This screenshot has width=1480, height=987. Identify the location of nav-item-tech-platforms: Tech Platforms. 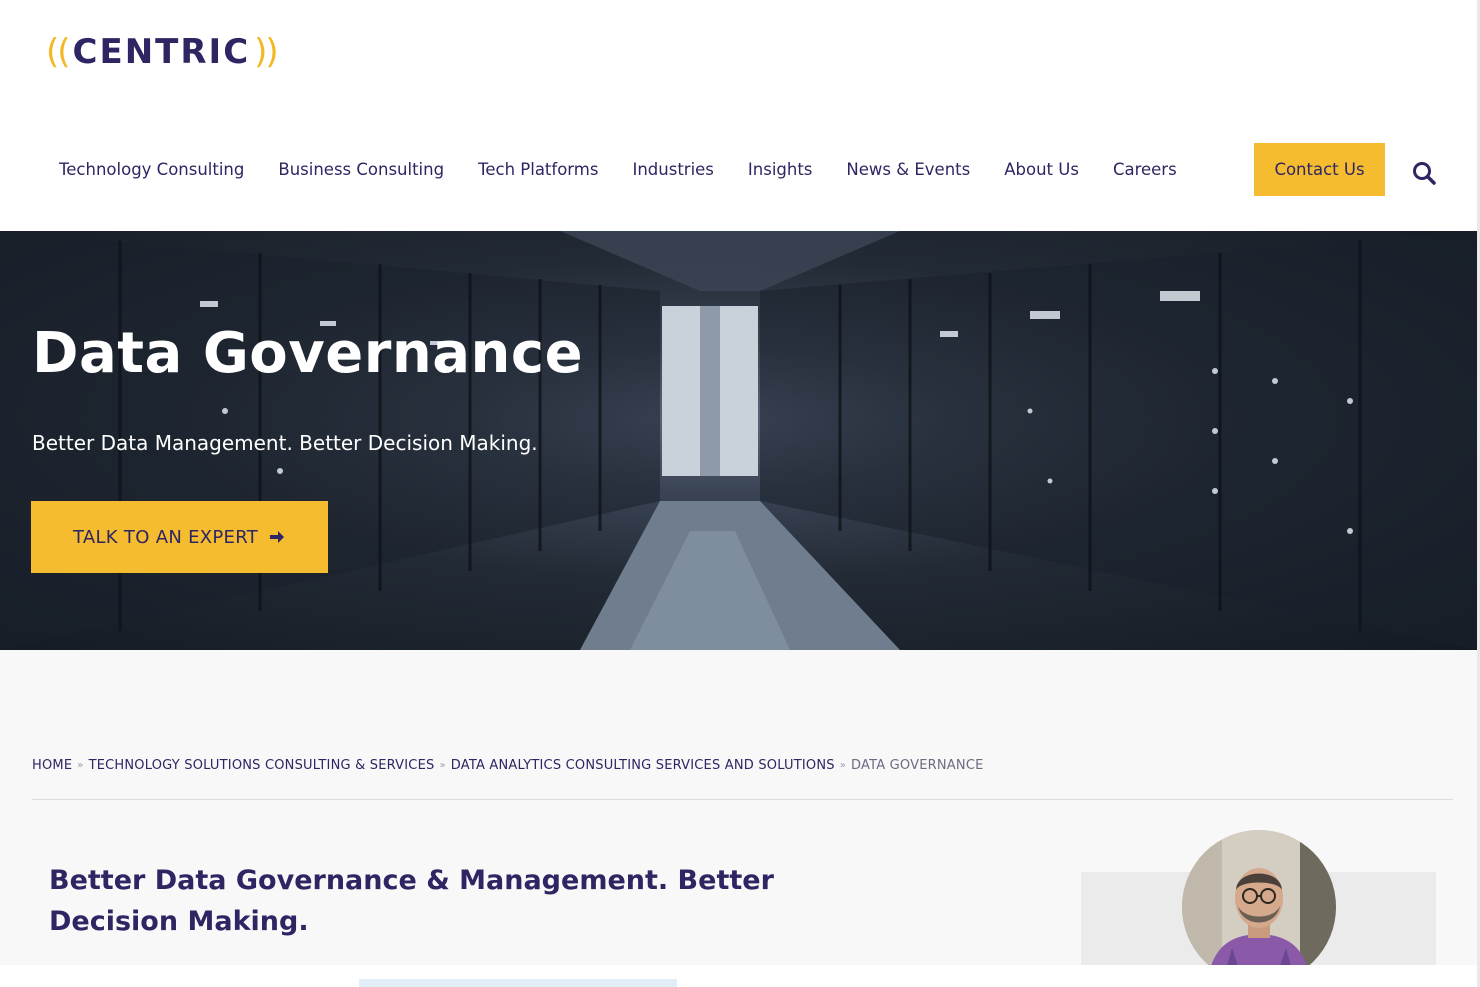
(538, 169).